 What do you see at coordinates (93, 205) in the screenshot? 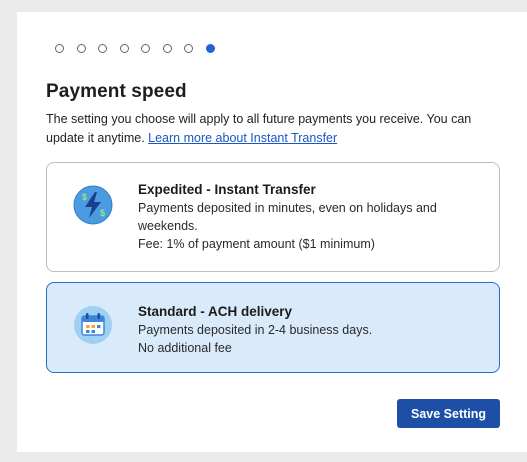
I see `lightning-dollar-icon: $ $` at bounding box center [93, 205].